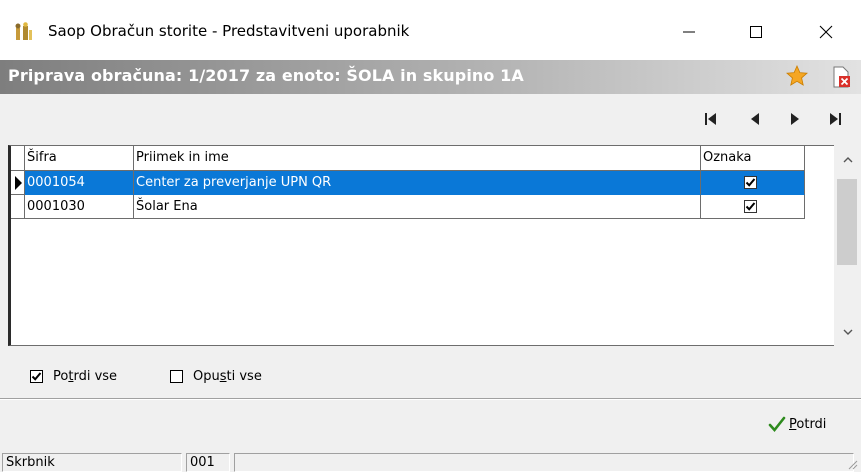  I want to click on first-record-icon, so click(710, 119).